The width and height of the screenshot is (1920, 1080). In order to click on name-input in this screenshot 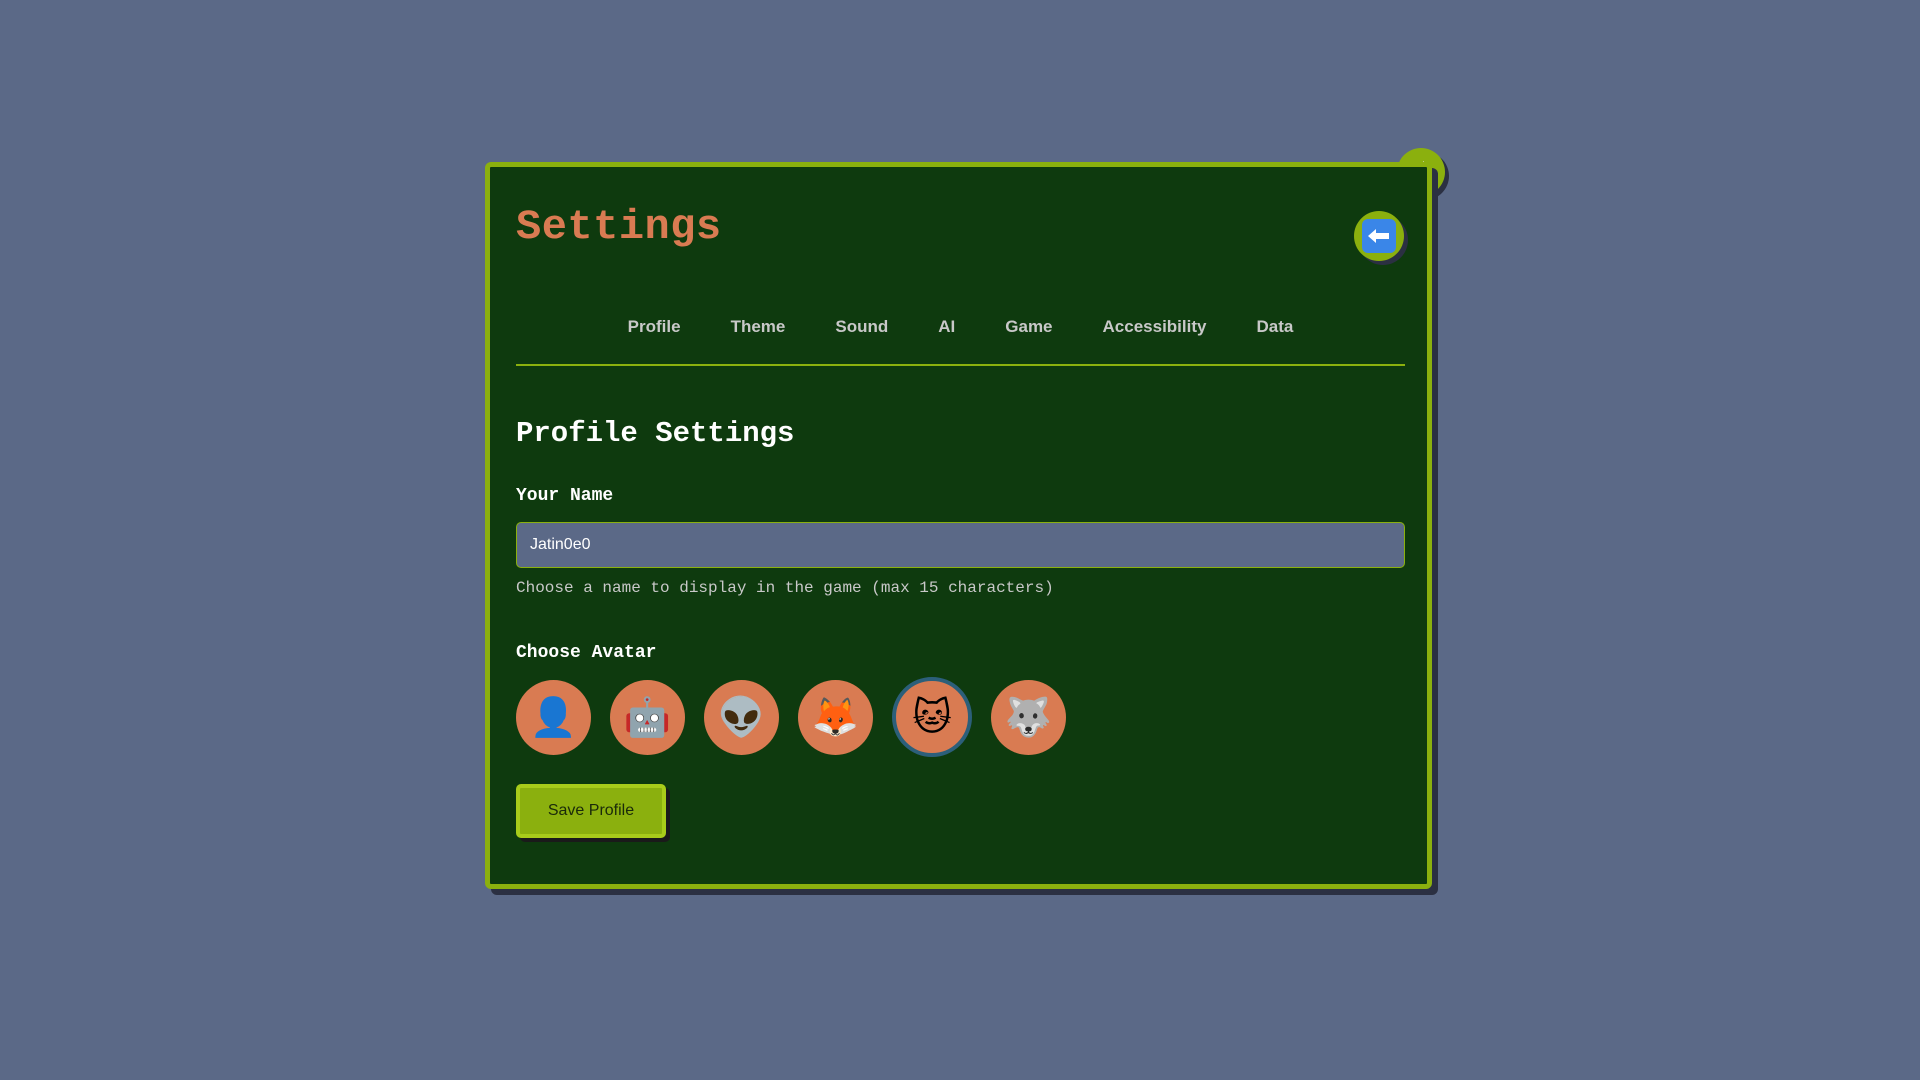, I will do `click(960, 545)`.